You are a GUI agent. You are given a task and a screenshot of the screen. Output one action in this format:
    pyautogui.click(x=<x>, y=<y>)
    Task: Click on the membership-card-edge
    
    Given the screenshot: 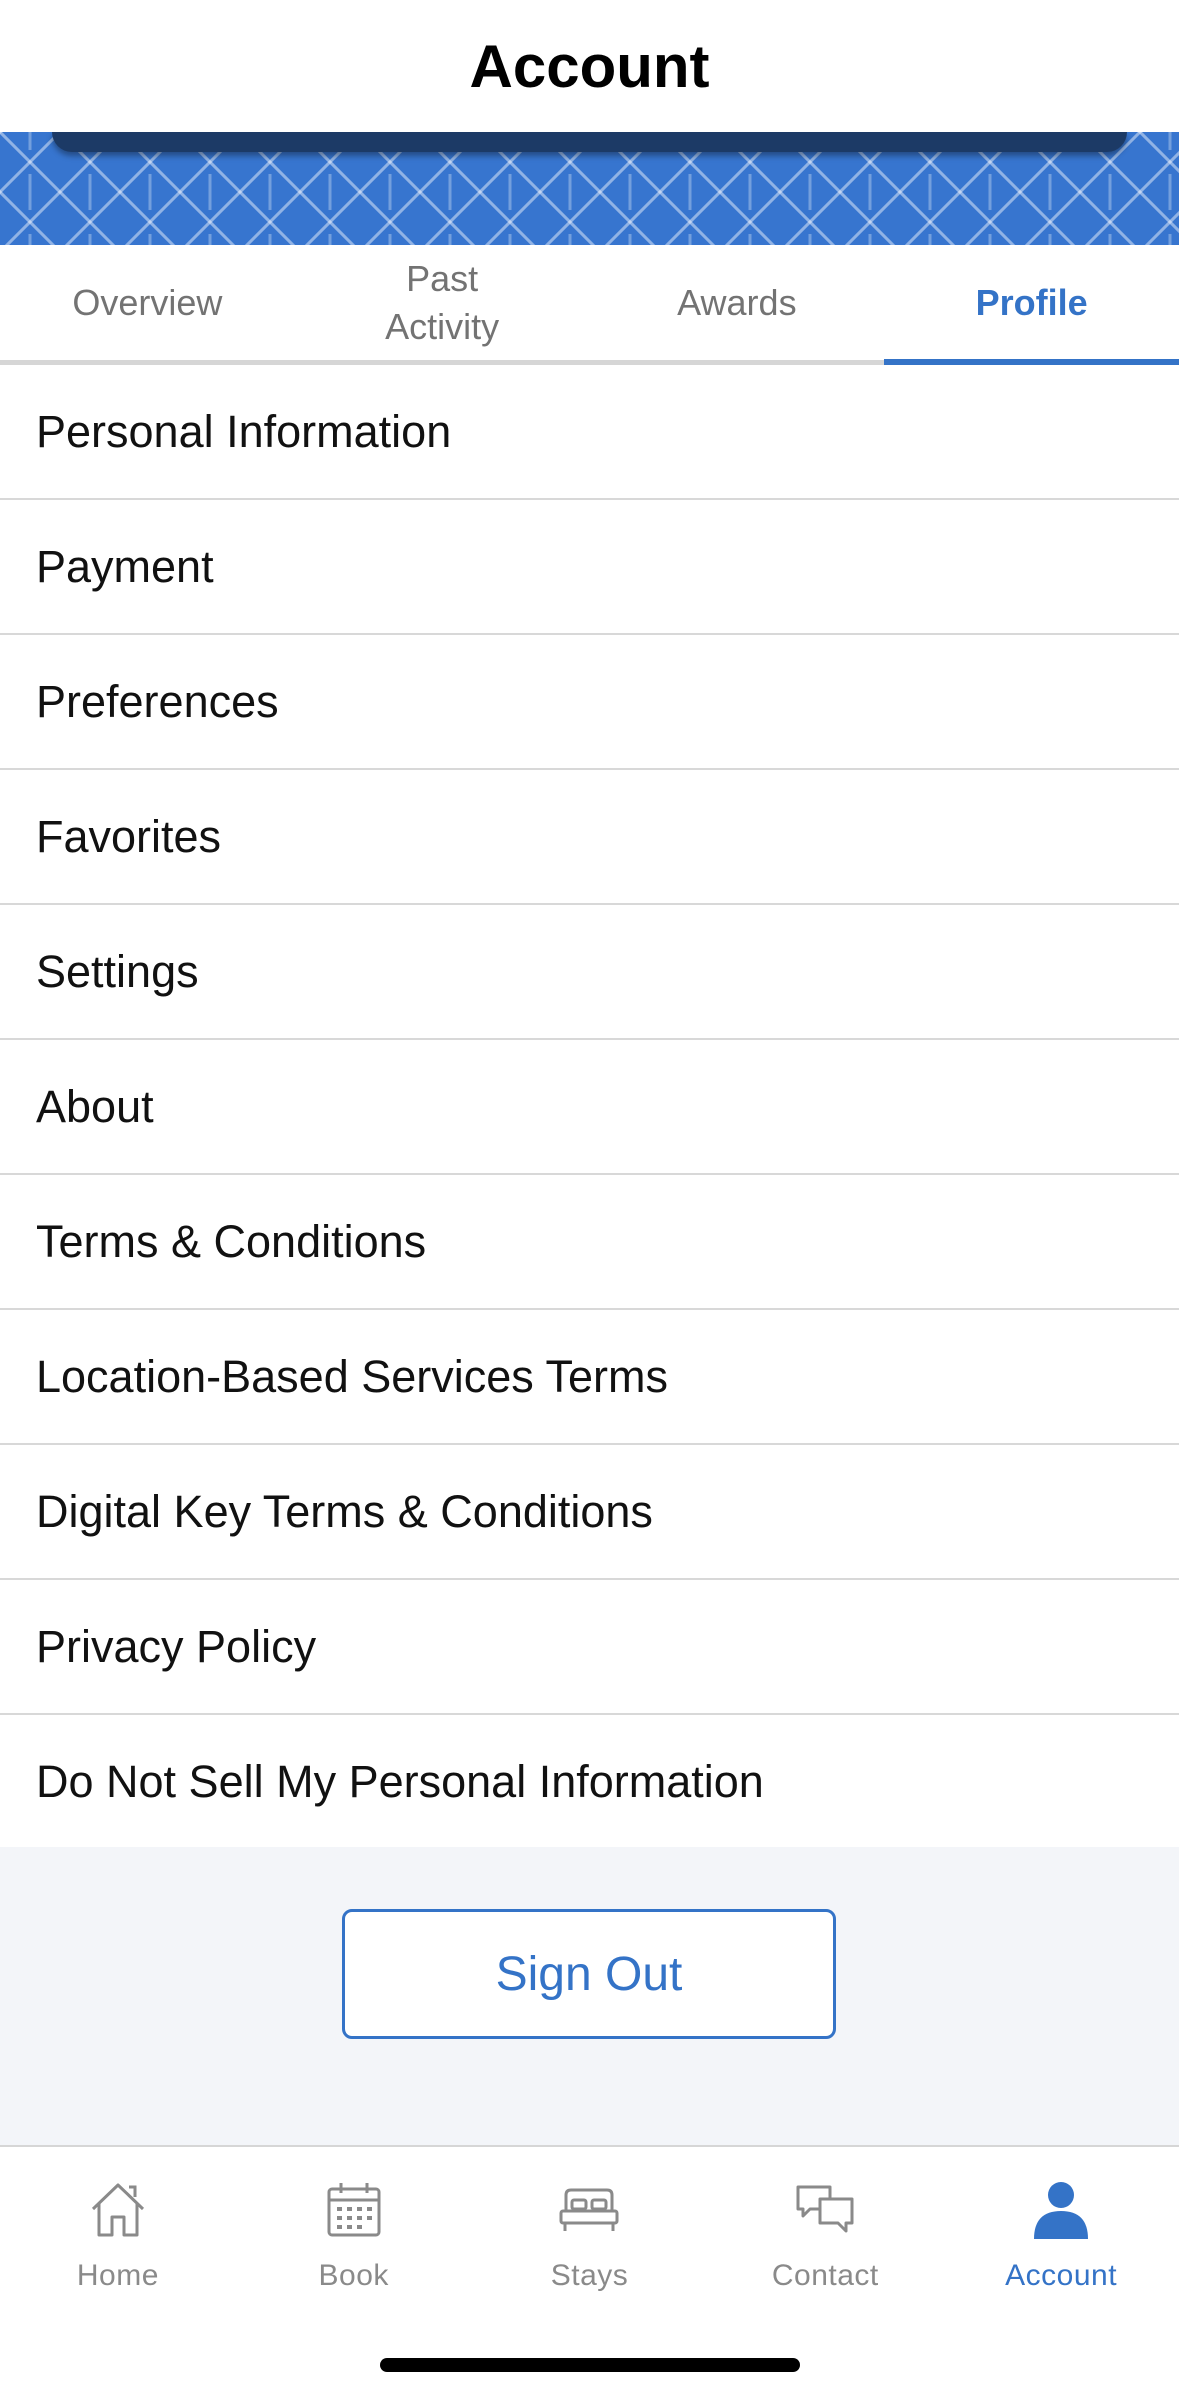 What is the action you would take?
    pyautogui.click(x=589, y=142)
    